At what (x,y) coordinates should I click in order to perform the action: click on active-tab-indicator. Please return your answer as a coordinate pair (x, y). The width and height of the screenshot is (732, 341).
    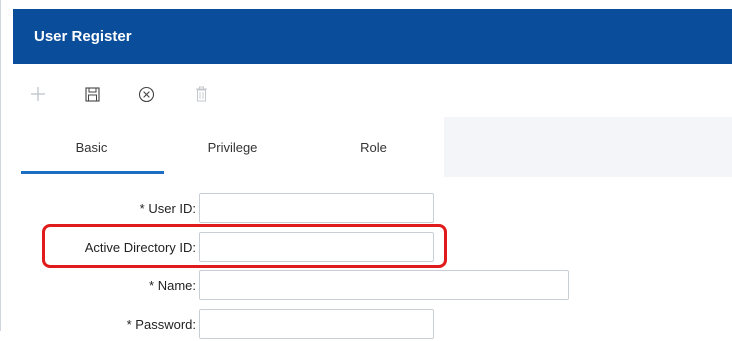
    Looking at the image, I should click on (92, 172).